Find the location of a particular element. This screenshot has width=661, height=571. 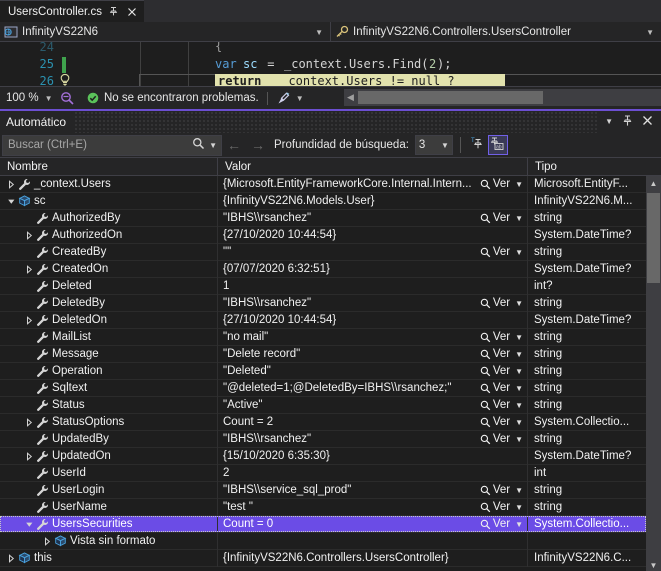

variable-row: Vista sin formato is located at coordinates (330, 541).